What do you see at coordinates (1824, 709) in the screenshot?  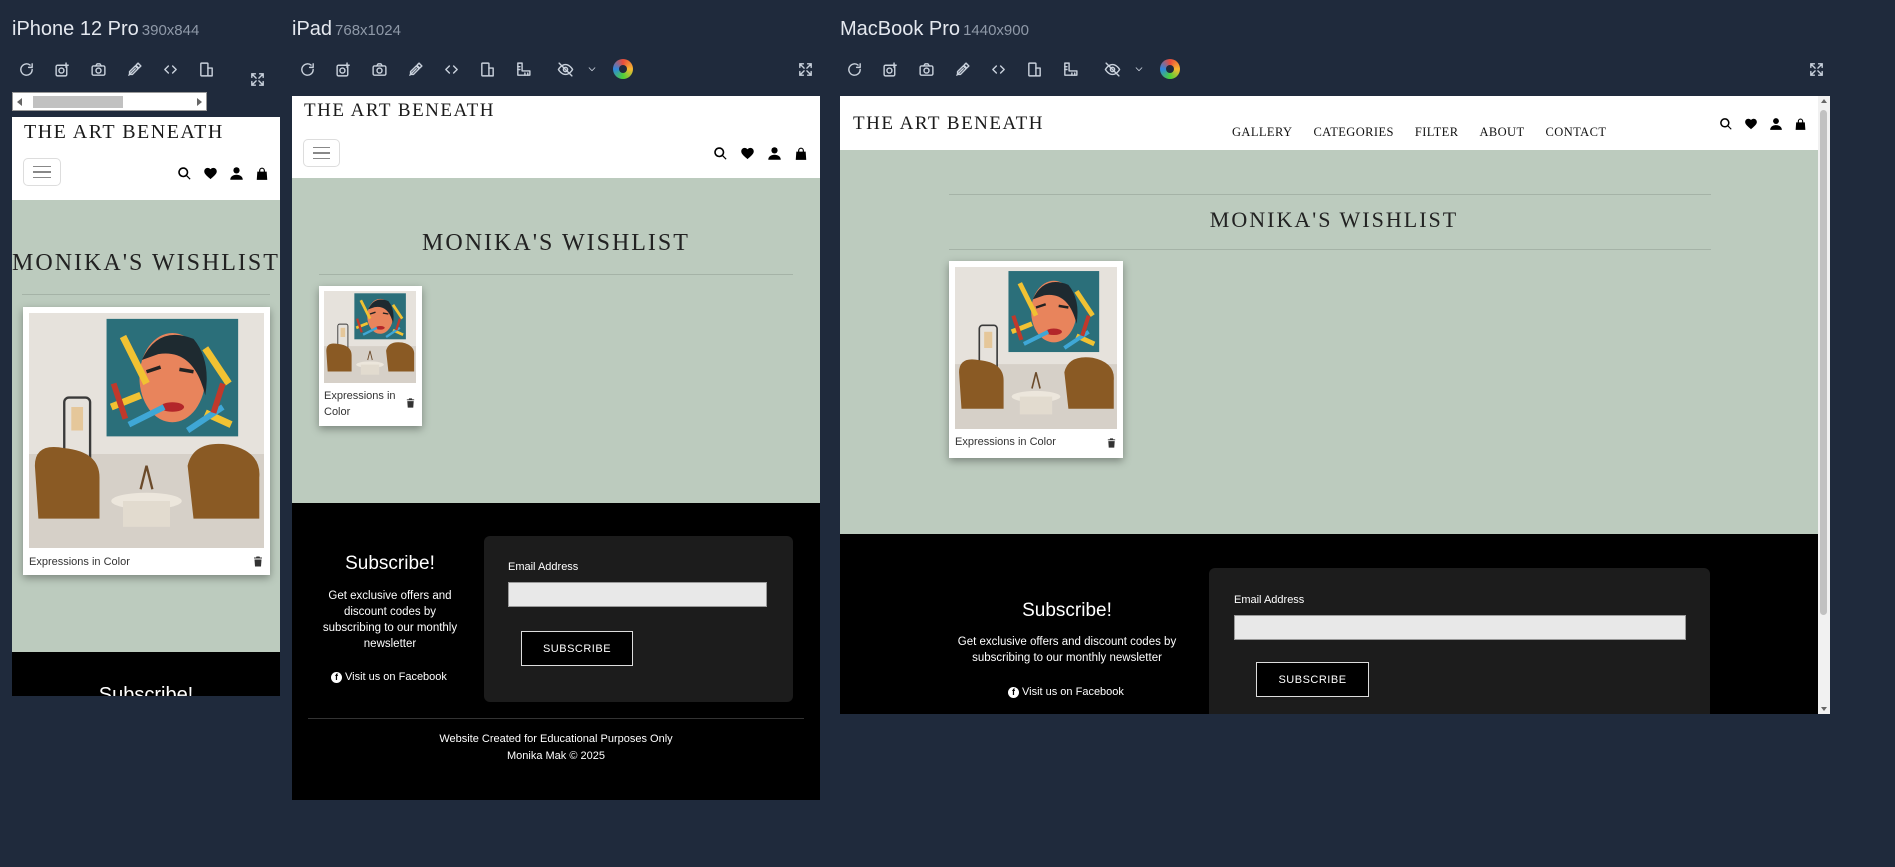 I see `scroll-down-arrow-icon` at bounding box center [1824, 709].